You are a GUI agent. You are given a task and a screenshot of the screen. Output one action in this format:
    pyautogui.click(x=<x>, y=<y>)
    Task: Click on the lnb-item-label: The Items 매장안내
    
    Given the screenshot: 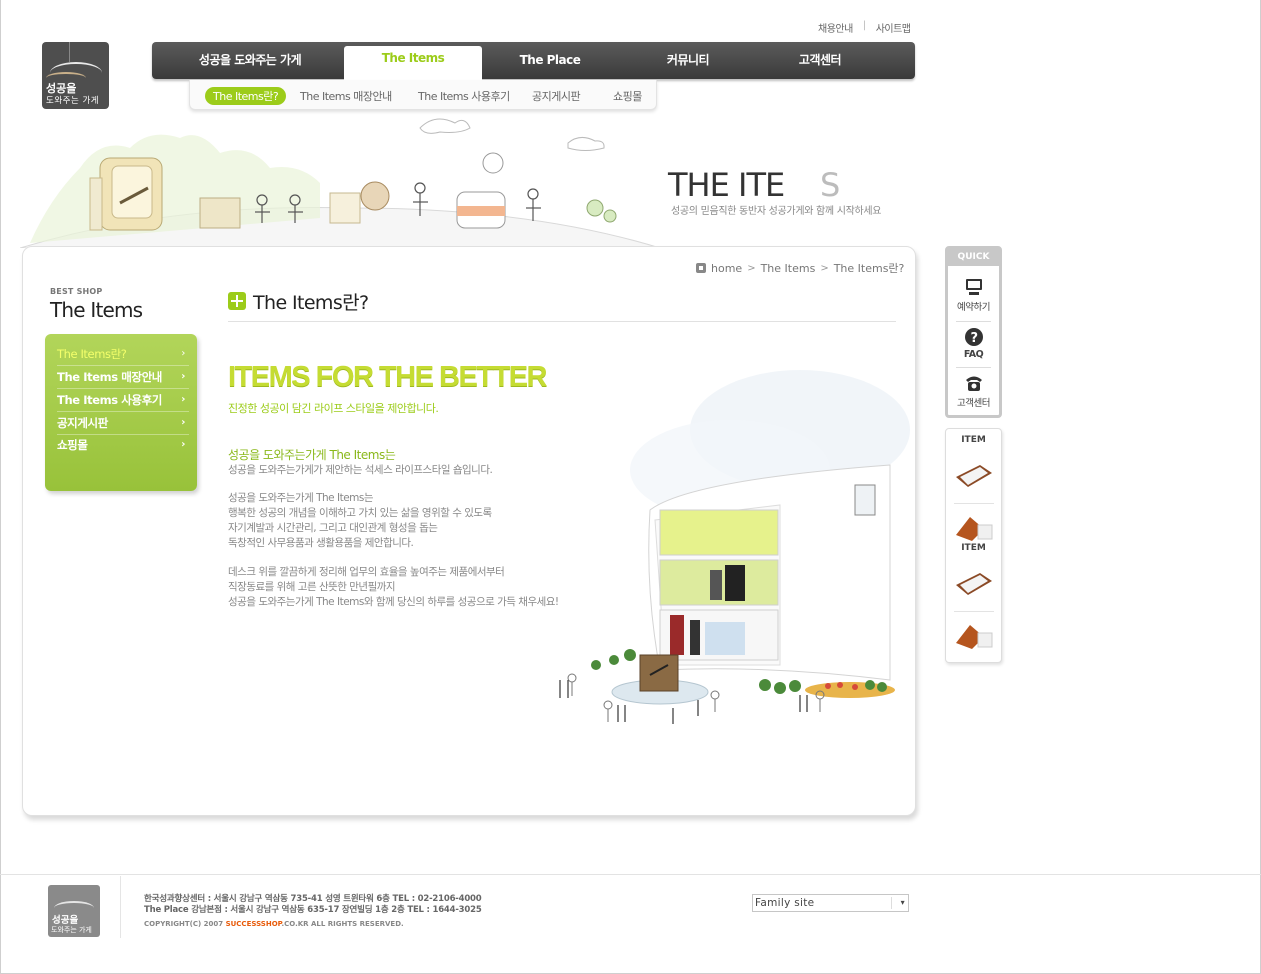 What is the action you would take?
    pyautogui.click(x=109, y=377)
    